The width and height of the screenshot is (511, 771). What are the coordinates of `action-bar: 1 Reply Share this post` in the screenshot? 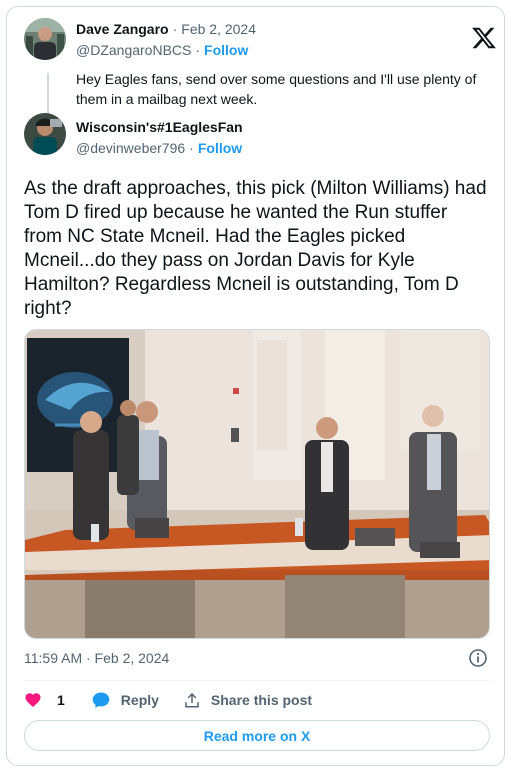 It's located at (168, 700).